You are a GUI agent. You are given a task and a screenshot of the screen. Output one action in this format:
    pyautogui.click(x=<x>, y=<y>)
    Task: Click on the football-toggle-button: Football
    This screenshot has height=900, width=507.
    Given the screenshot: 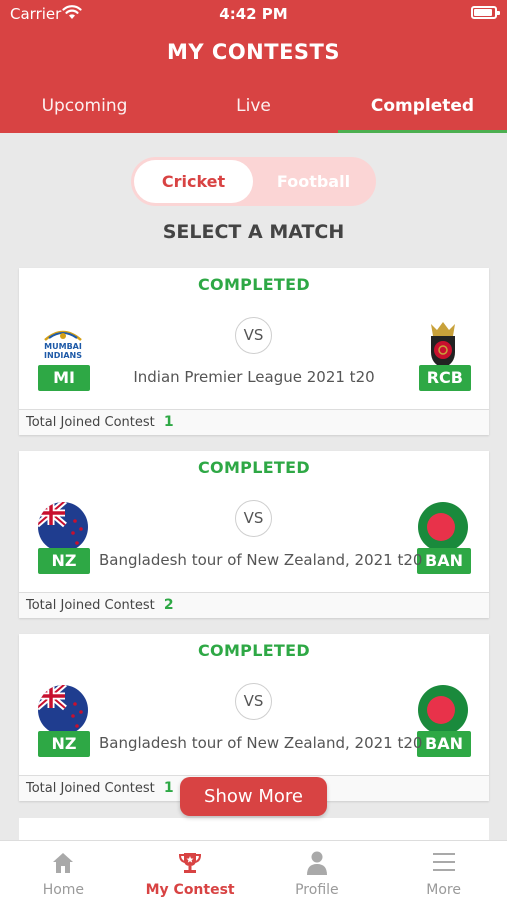 What is the action you would take?
    pyautogui.click(x=313, y=181)
    